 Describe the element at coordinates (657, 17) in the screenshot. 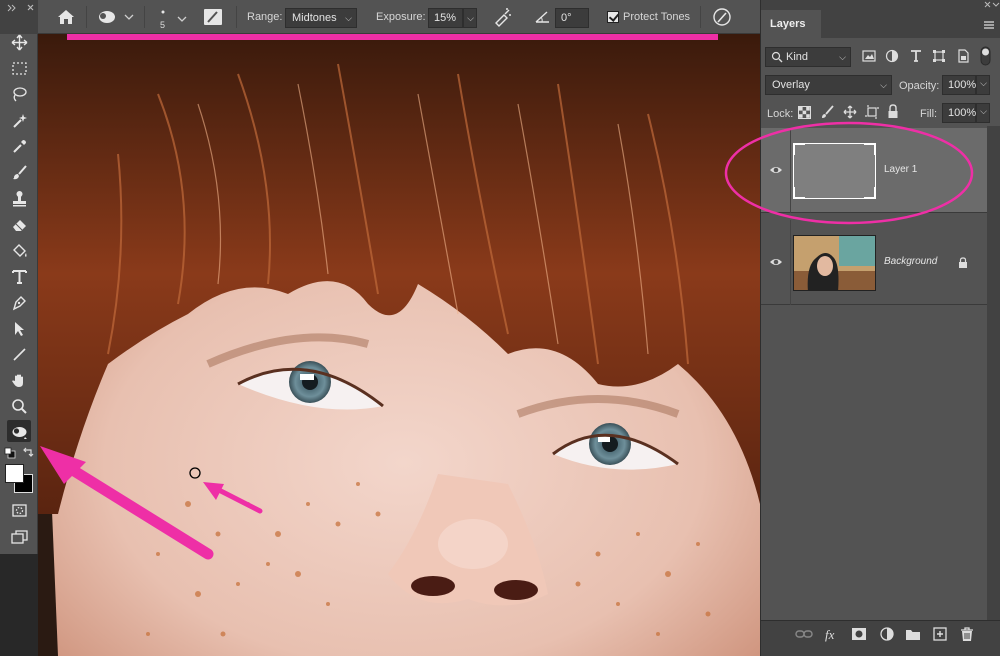

I see `protect-tones-label: Protect Tones` at that location.